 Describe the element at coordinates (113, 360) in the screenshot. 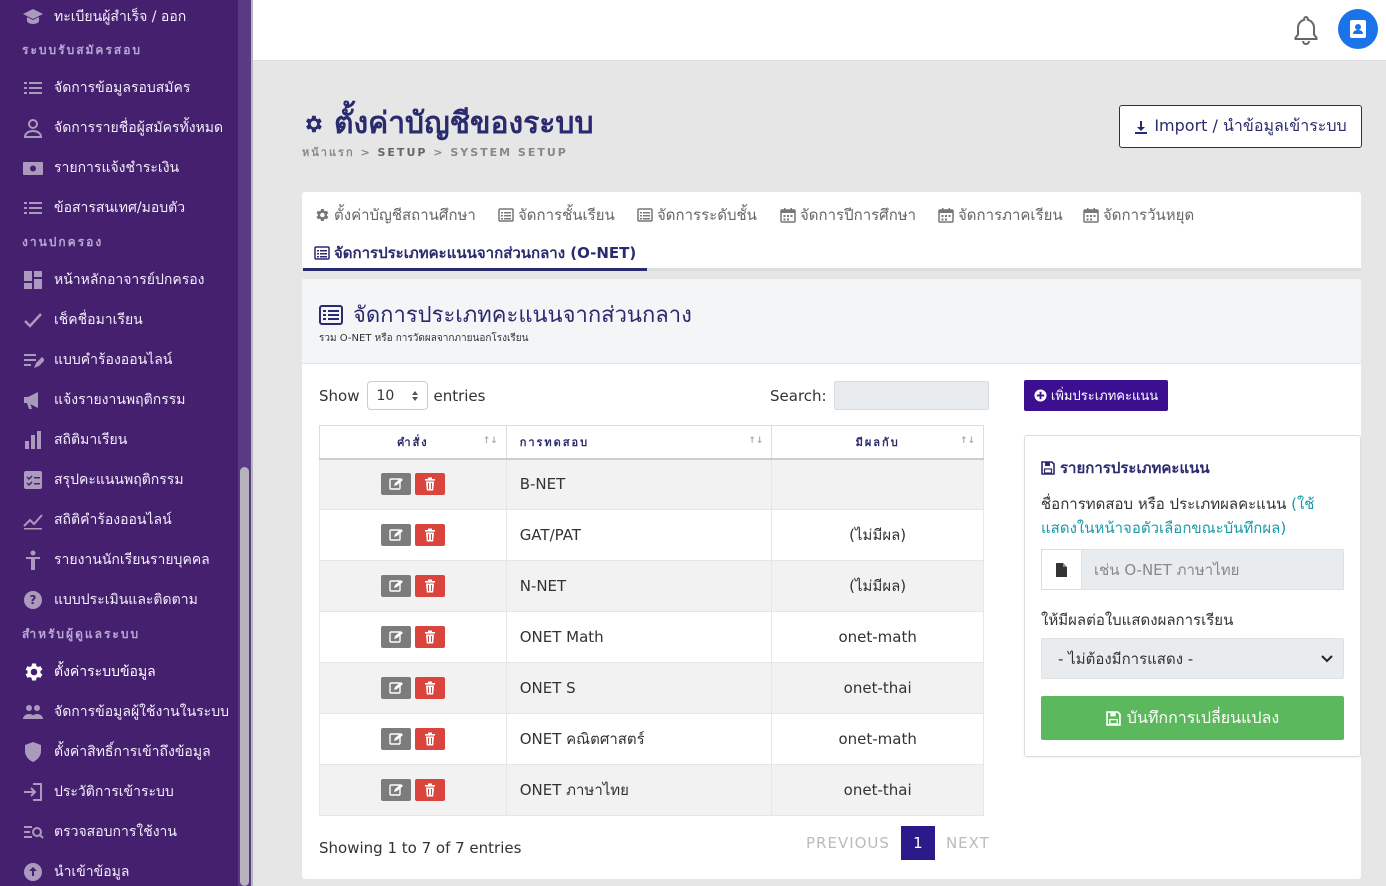

I see `sidebar-item-label: แบบคำร้องออนไลน์` at that location.